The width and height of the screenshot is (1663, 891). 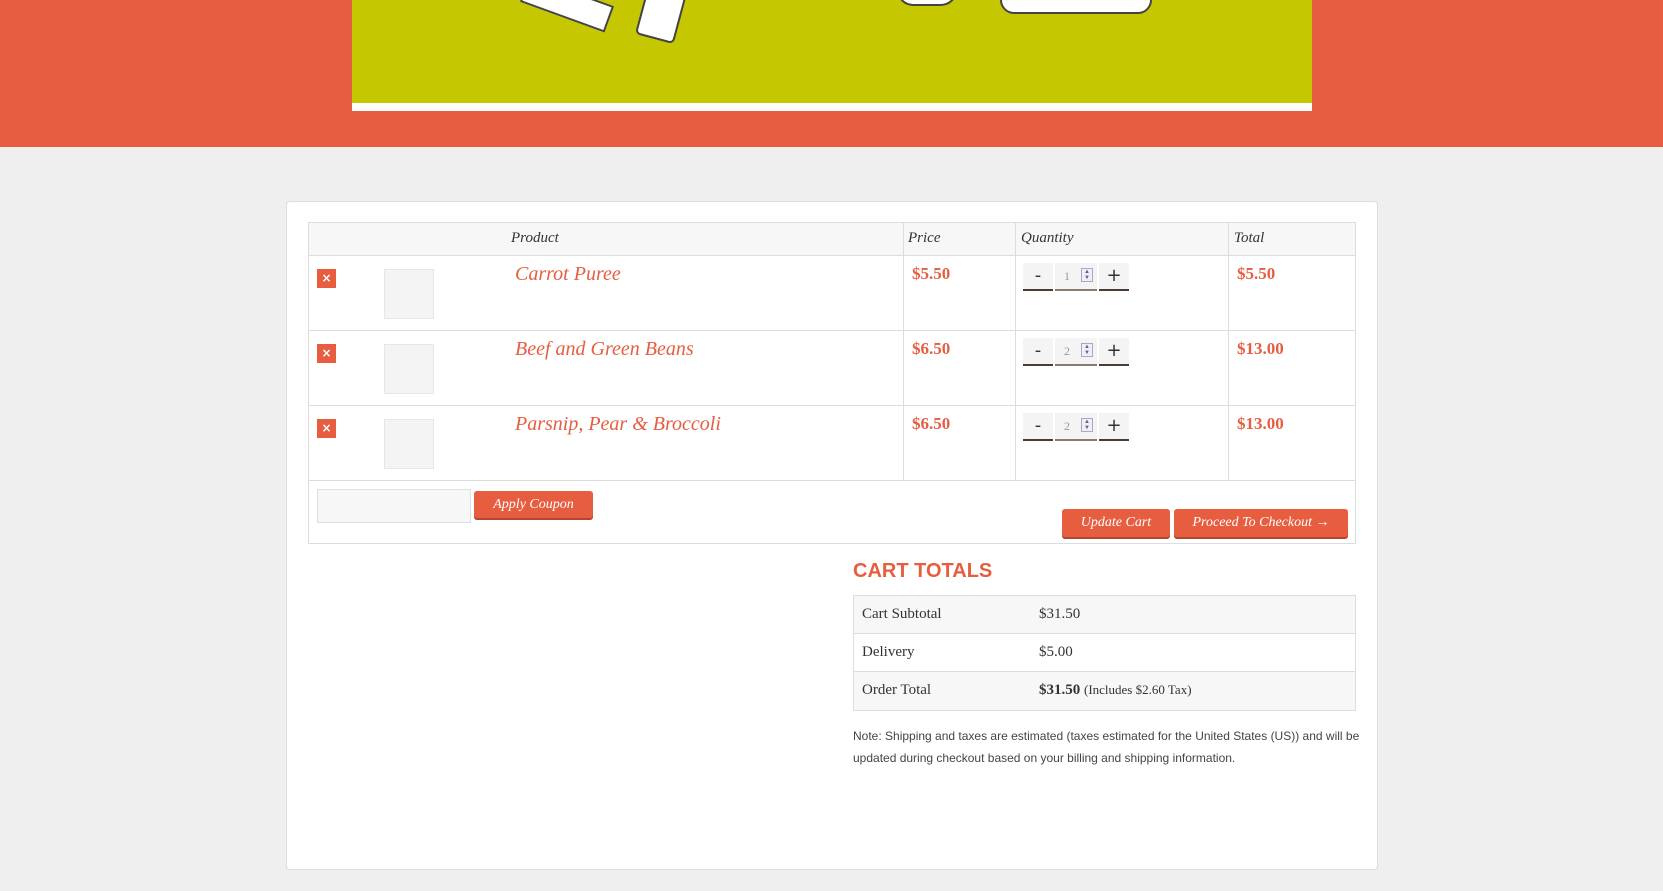 I want to click on cart-row: × Carrot Puree $5.50 - 1 ▲ ▼ + $5.50, so click(x=832, y=293).